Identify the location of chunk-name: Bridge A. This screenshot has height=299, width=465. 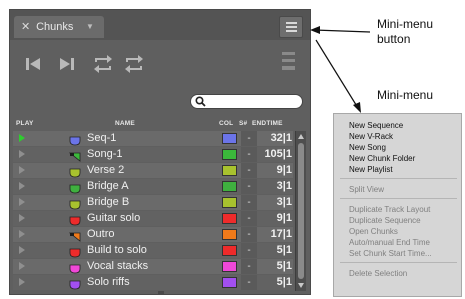
(108, 186).